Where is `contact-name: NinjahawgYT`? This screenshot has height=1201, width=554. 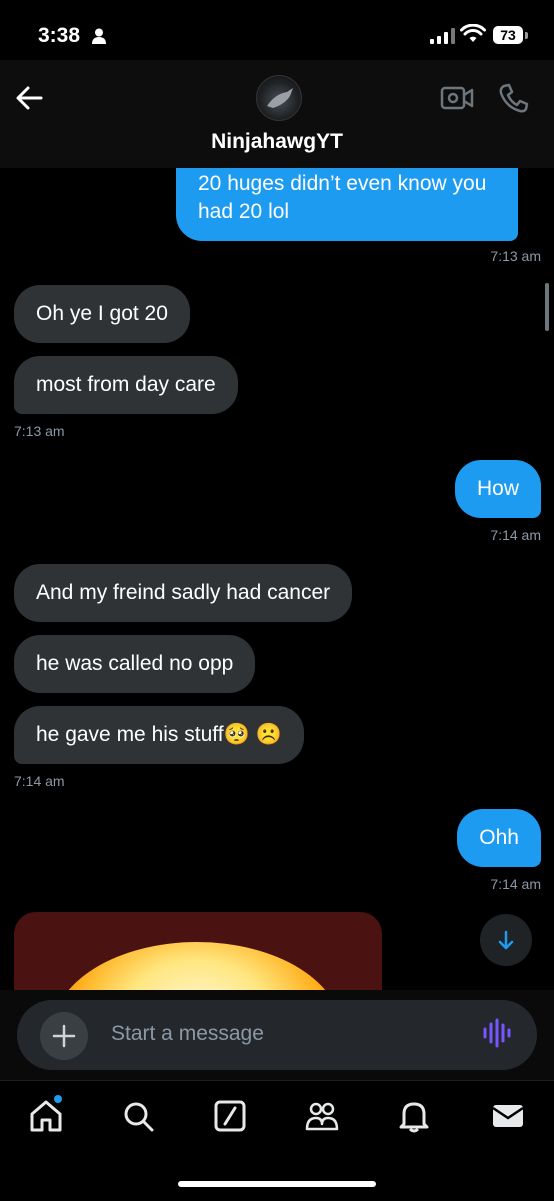
contact-name: NinjahawgYT is located at coordinates (277, 142).